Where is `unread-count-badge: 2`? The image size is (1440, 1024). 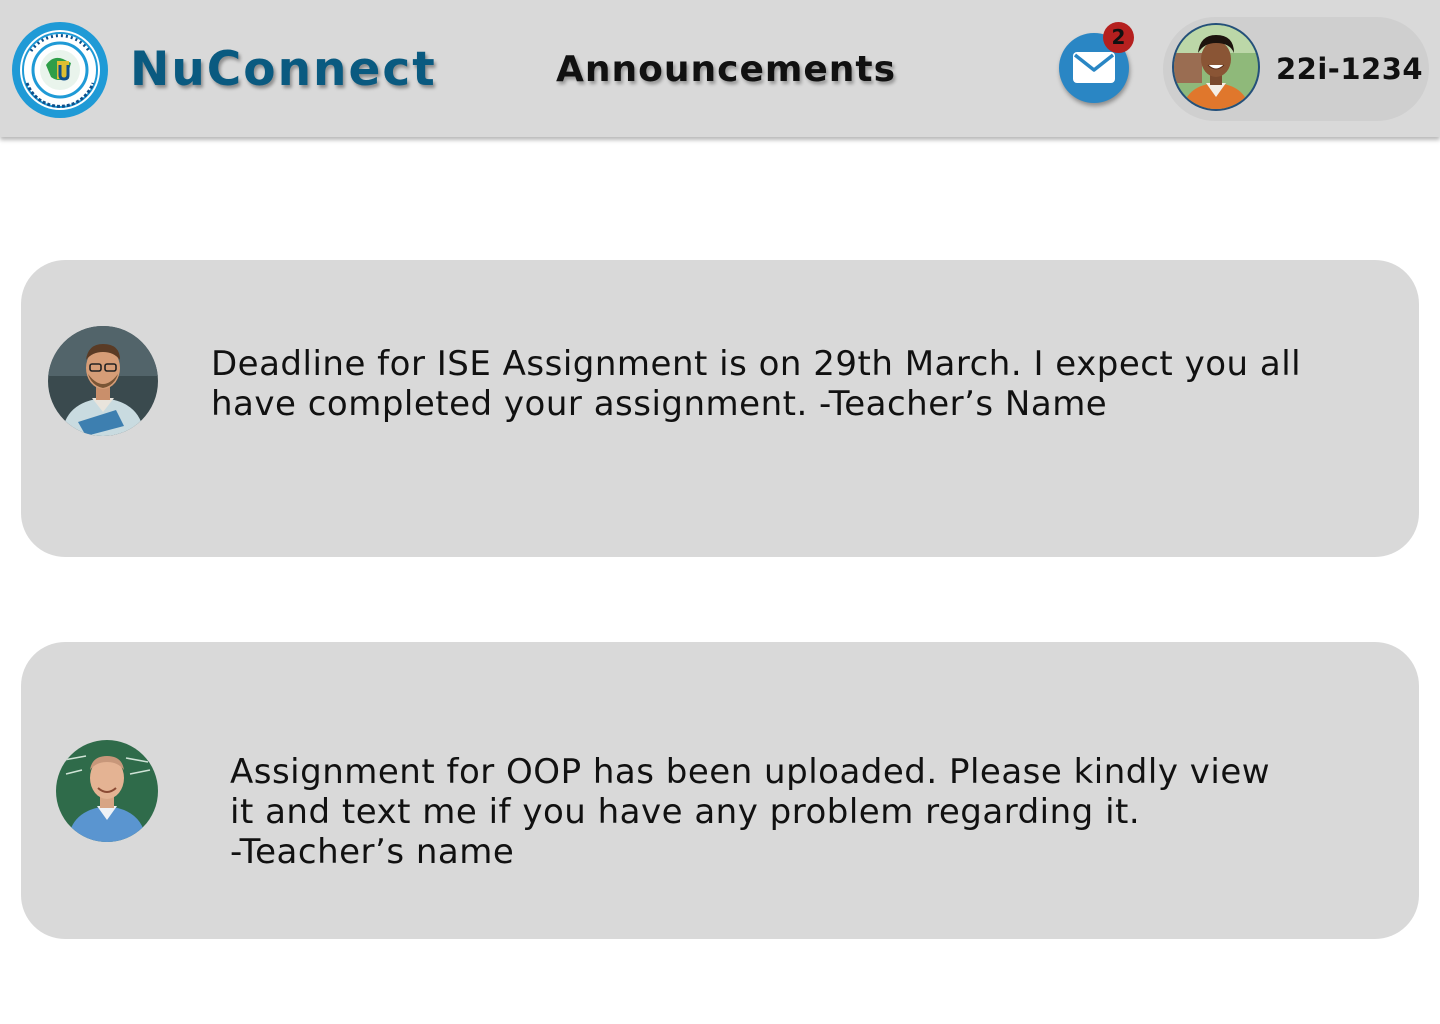
unread-count-badge: 2 is located at coordinates (1118, 37).